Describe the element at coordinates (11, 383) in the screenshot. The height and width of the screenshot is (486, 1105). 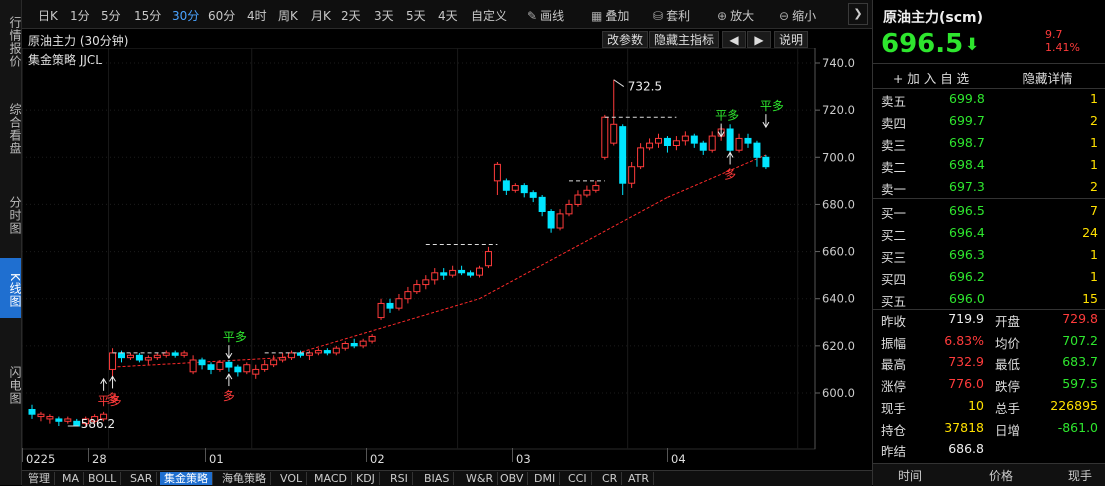
I see `left-tab-4: 闪电图` at that location.